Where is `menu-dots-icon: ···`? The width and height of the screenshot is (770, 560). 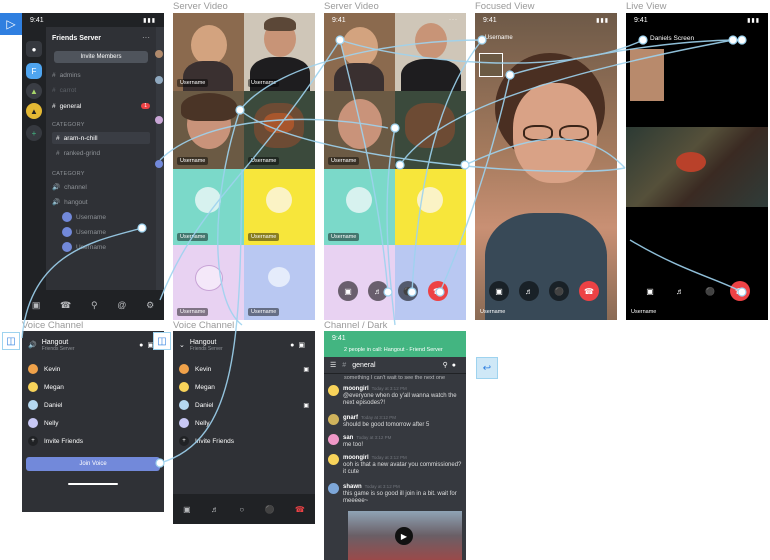 menu-dots-icon: ··· is located at coordinates (453, 20).